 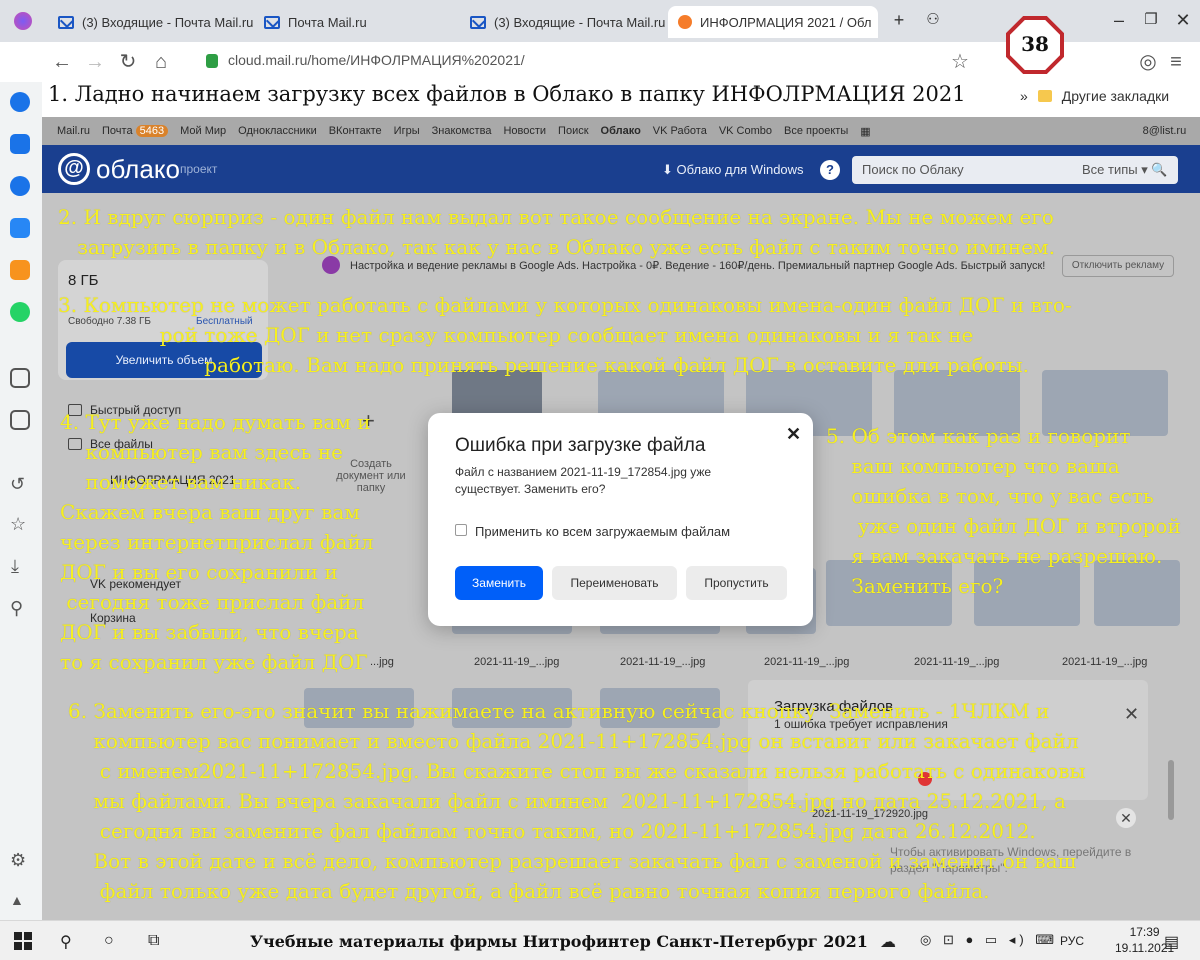 I want to click on portal-link: Игры, so click(x=407, y=131).